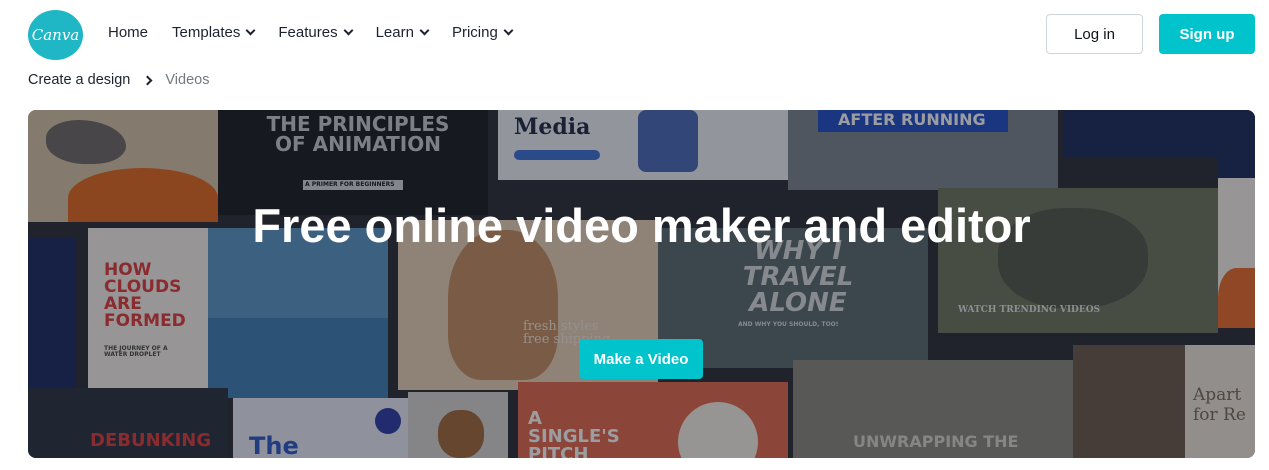 This screenshot has height=470, width=1269. I want to click on nav-features: Features, so click(316, 32).